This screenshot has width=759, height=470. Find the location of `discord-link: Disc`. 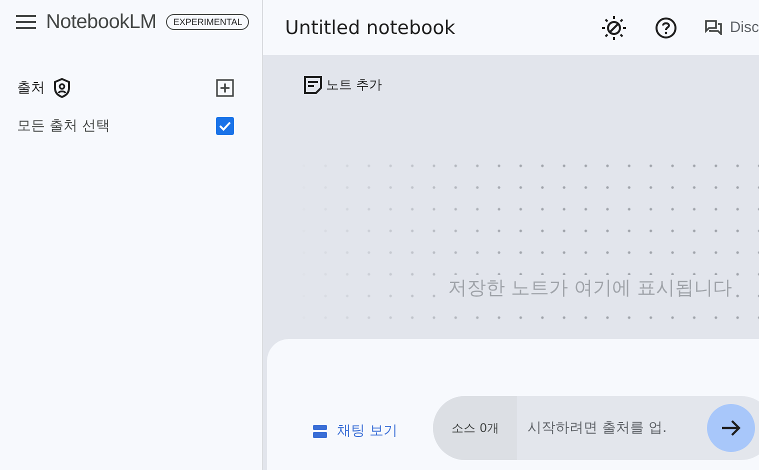

discord-link: Disc is located at coordinates (744, 27).